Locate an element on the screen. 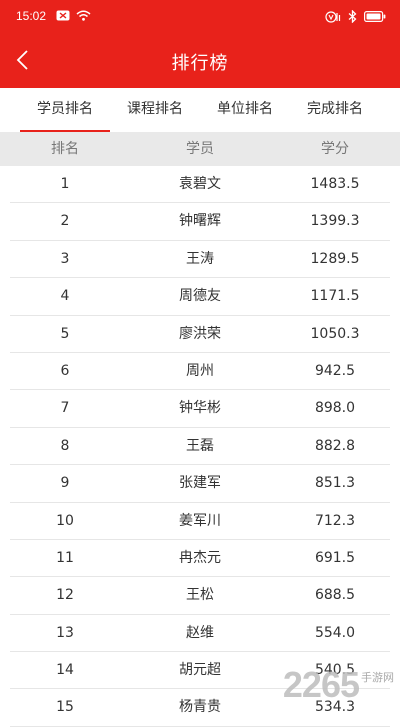 The height and width of the screenshot is (727, 400). student-name-cell: 张建军 is located at coordinates (200, 483).